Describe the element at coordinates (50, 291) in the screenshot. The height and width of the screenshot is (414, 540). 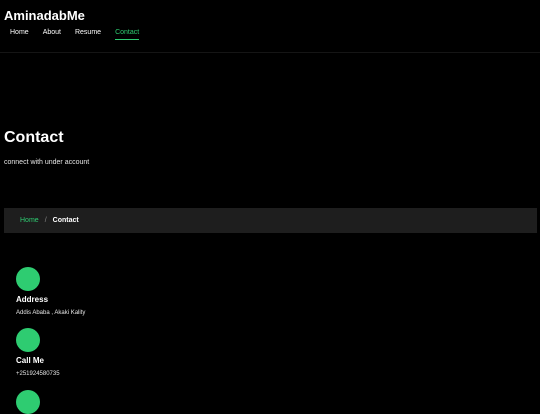
I see `contact-address: Address Addis Ababa , Akaki Kality` at that location.